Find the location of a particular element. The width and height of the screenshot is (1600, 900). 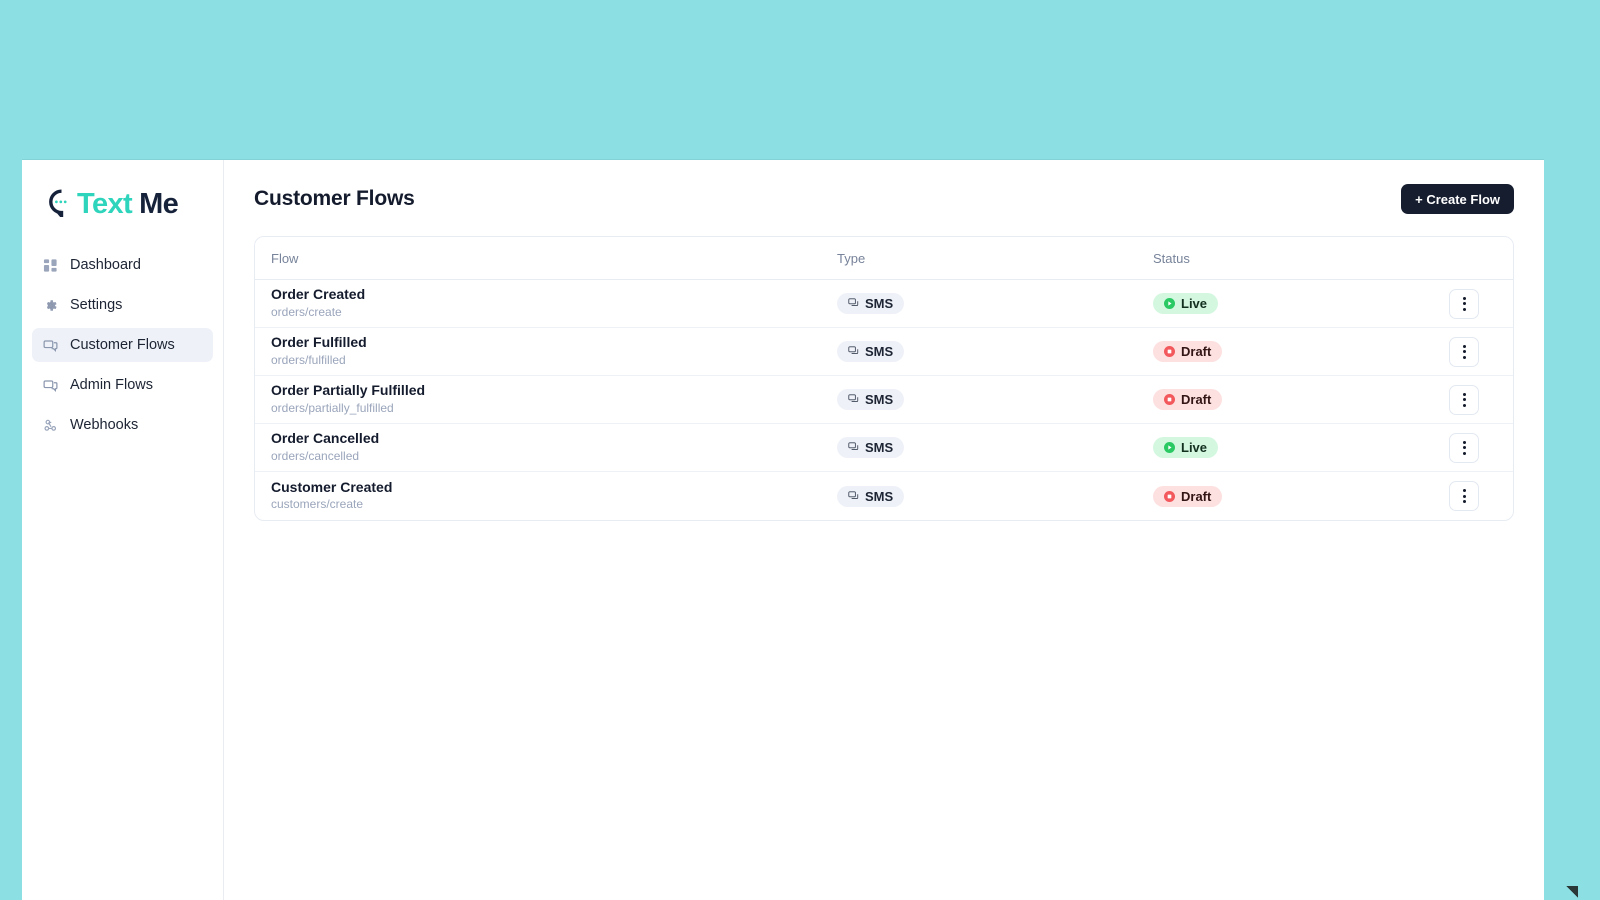

column-header-type: Type is located at coordinates (851, 258).